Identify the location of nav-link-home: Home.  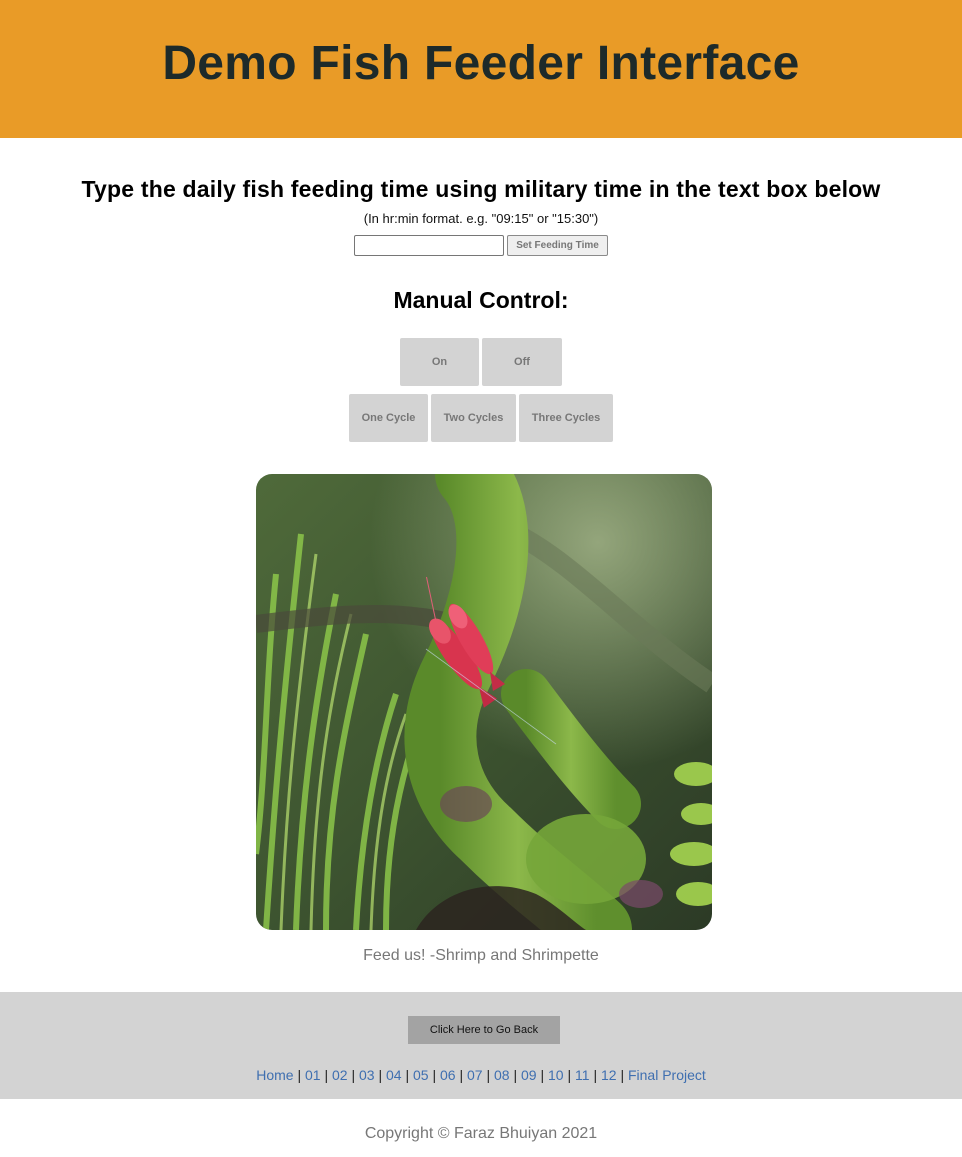
(274, 1075).